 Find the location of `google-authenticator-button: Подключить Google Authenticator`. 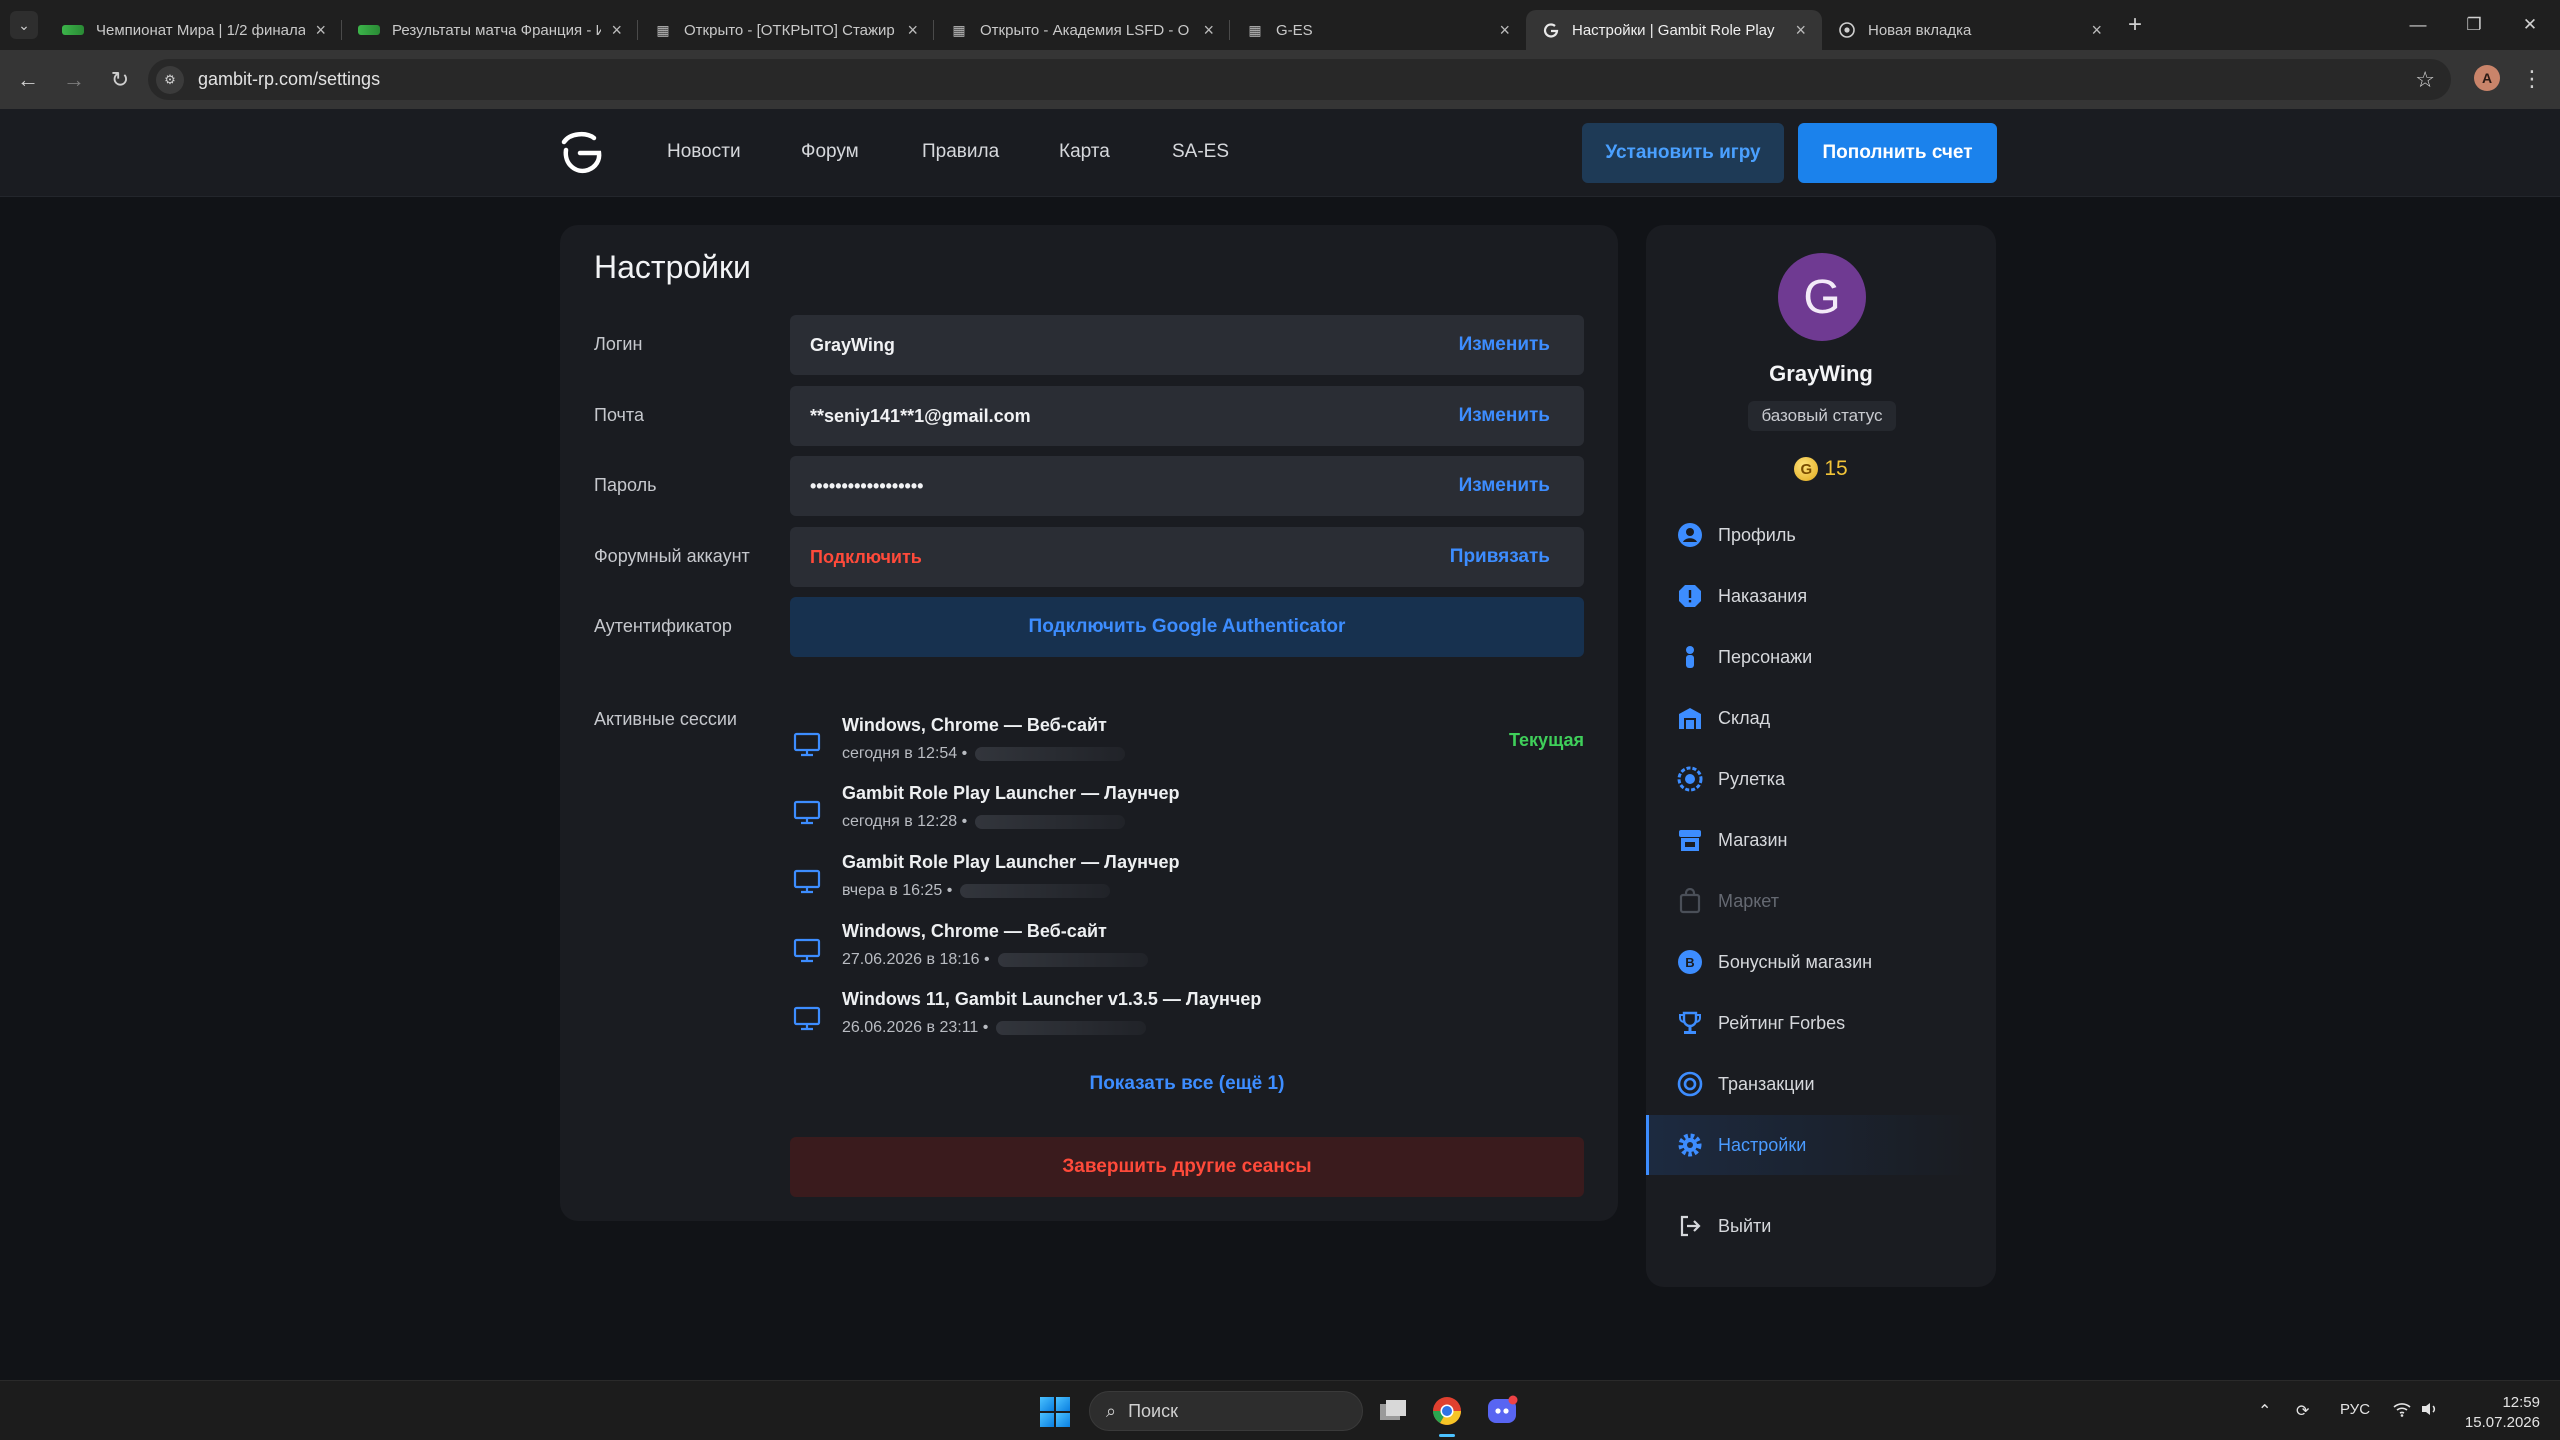

google-authenticator-button: Подключить Google Authenticator is located at coordinates (1187, 627).